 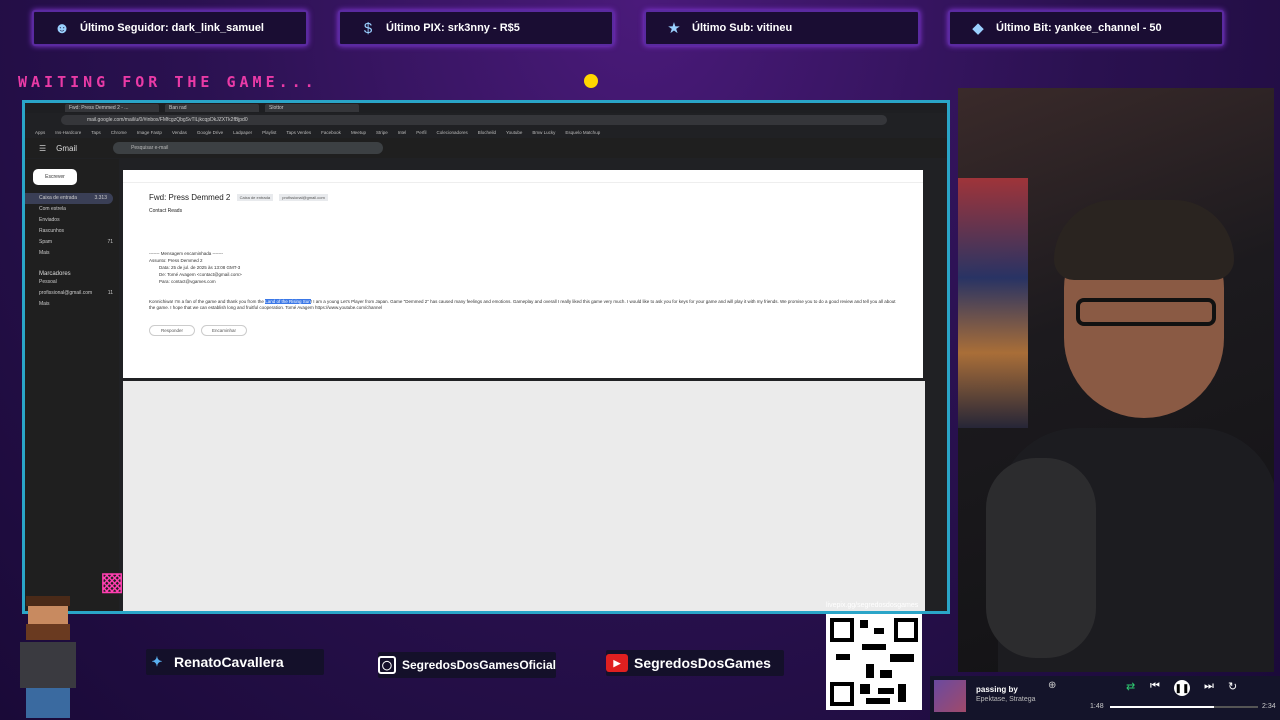 What do you see at coordinates (312, 108) in the screenshot?
I see `browser-tab: Slottor` at bounding box center [312, 108].